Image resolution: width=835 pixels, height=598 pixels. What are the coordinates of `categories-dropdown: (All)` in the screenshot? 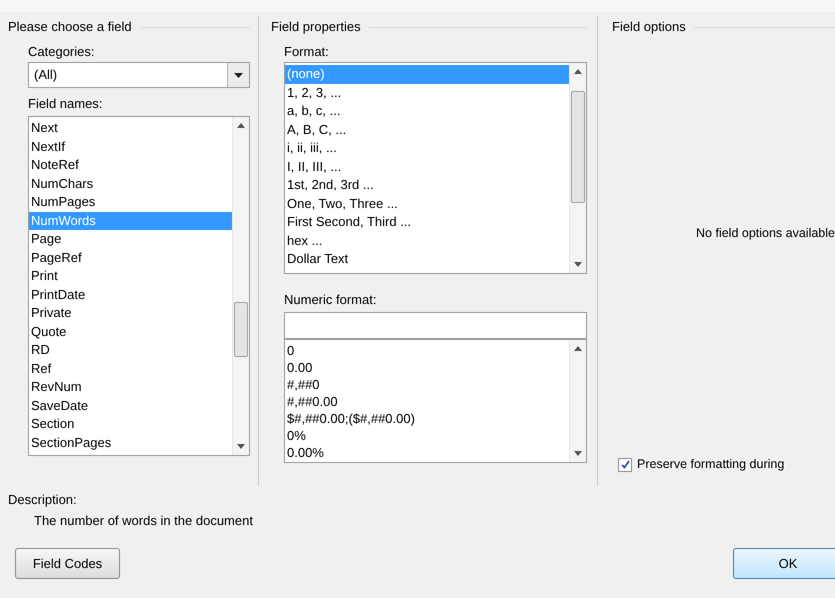 It's located at (139, 75).